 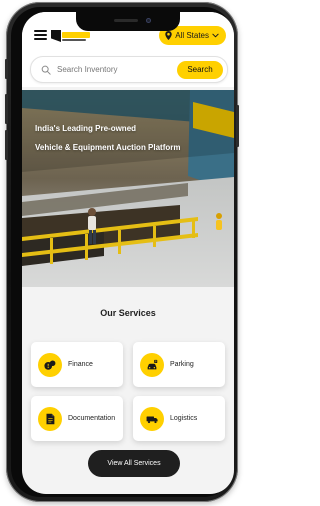 I want to click on phone-notch, so click(x=128, y=21).